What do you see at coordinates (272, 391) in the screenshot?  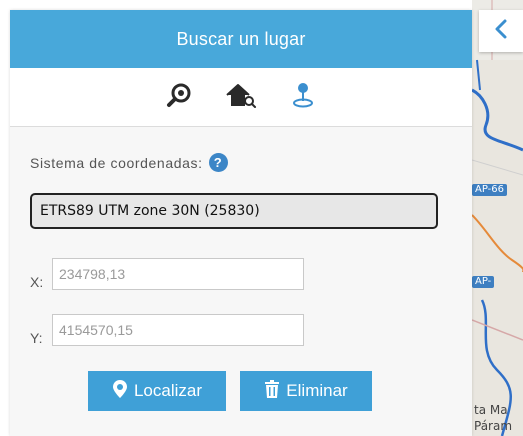 I see `trash-icon` at bounding box center [272, 391].